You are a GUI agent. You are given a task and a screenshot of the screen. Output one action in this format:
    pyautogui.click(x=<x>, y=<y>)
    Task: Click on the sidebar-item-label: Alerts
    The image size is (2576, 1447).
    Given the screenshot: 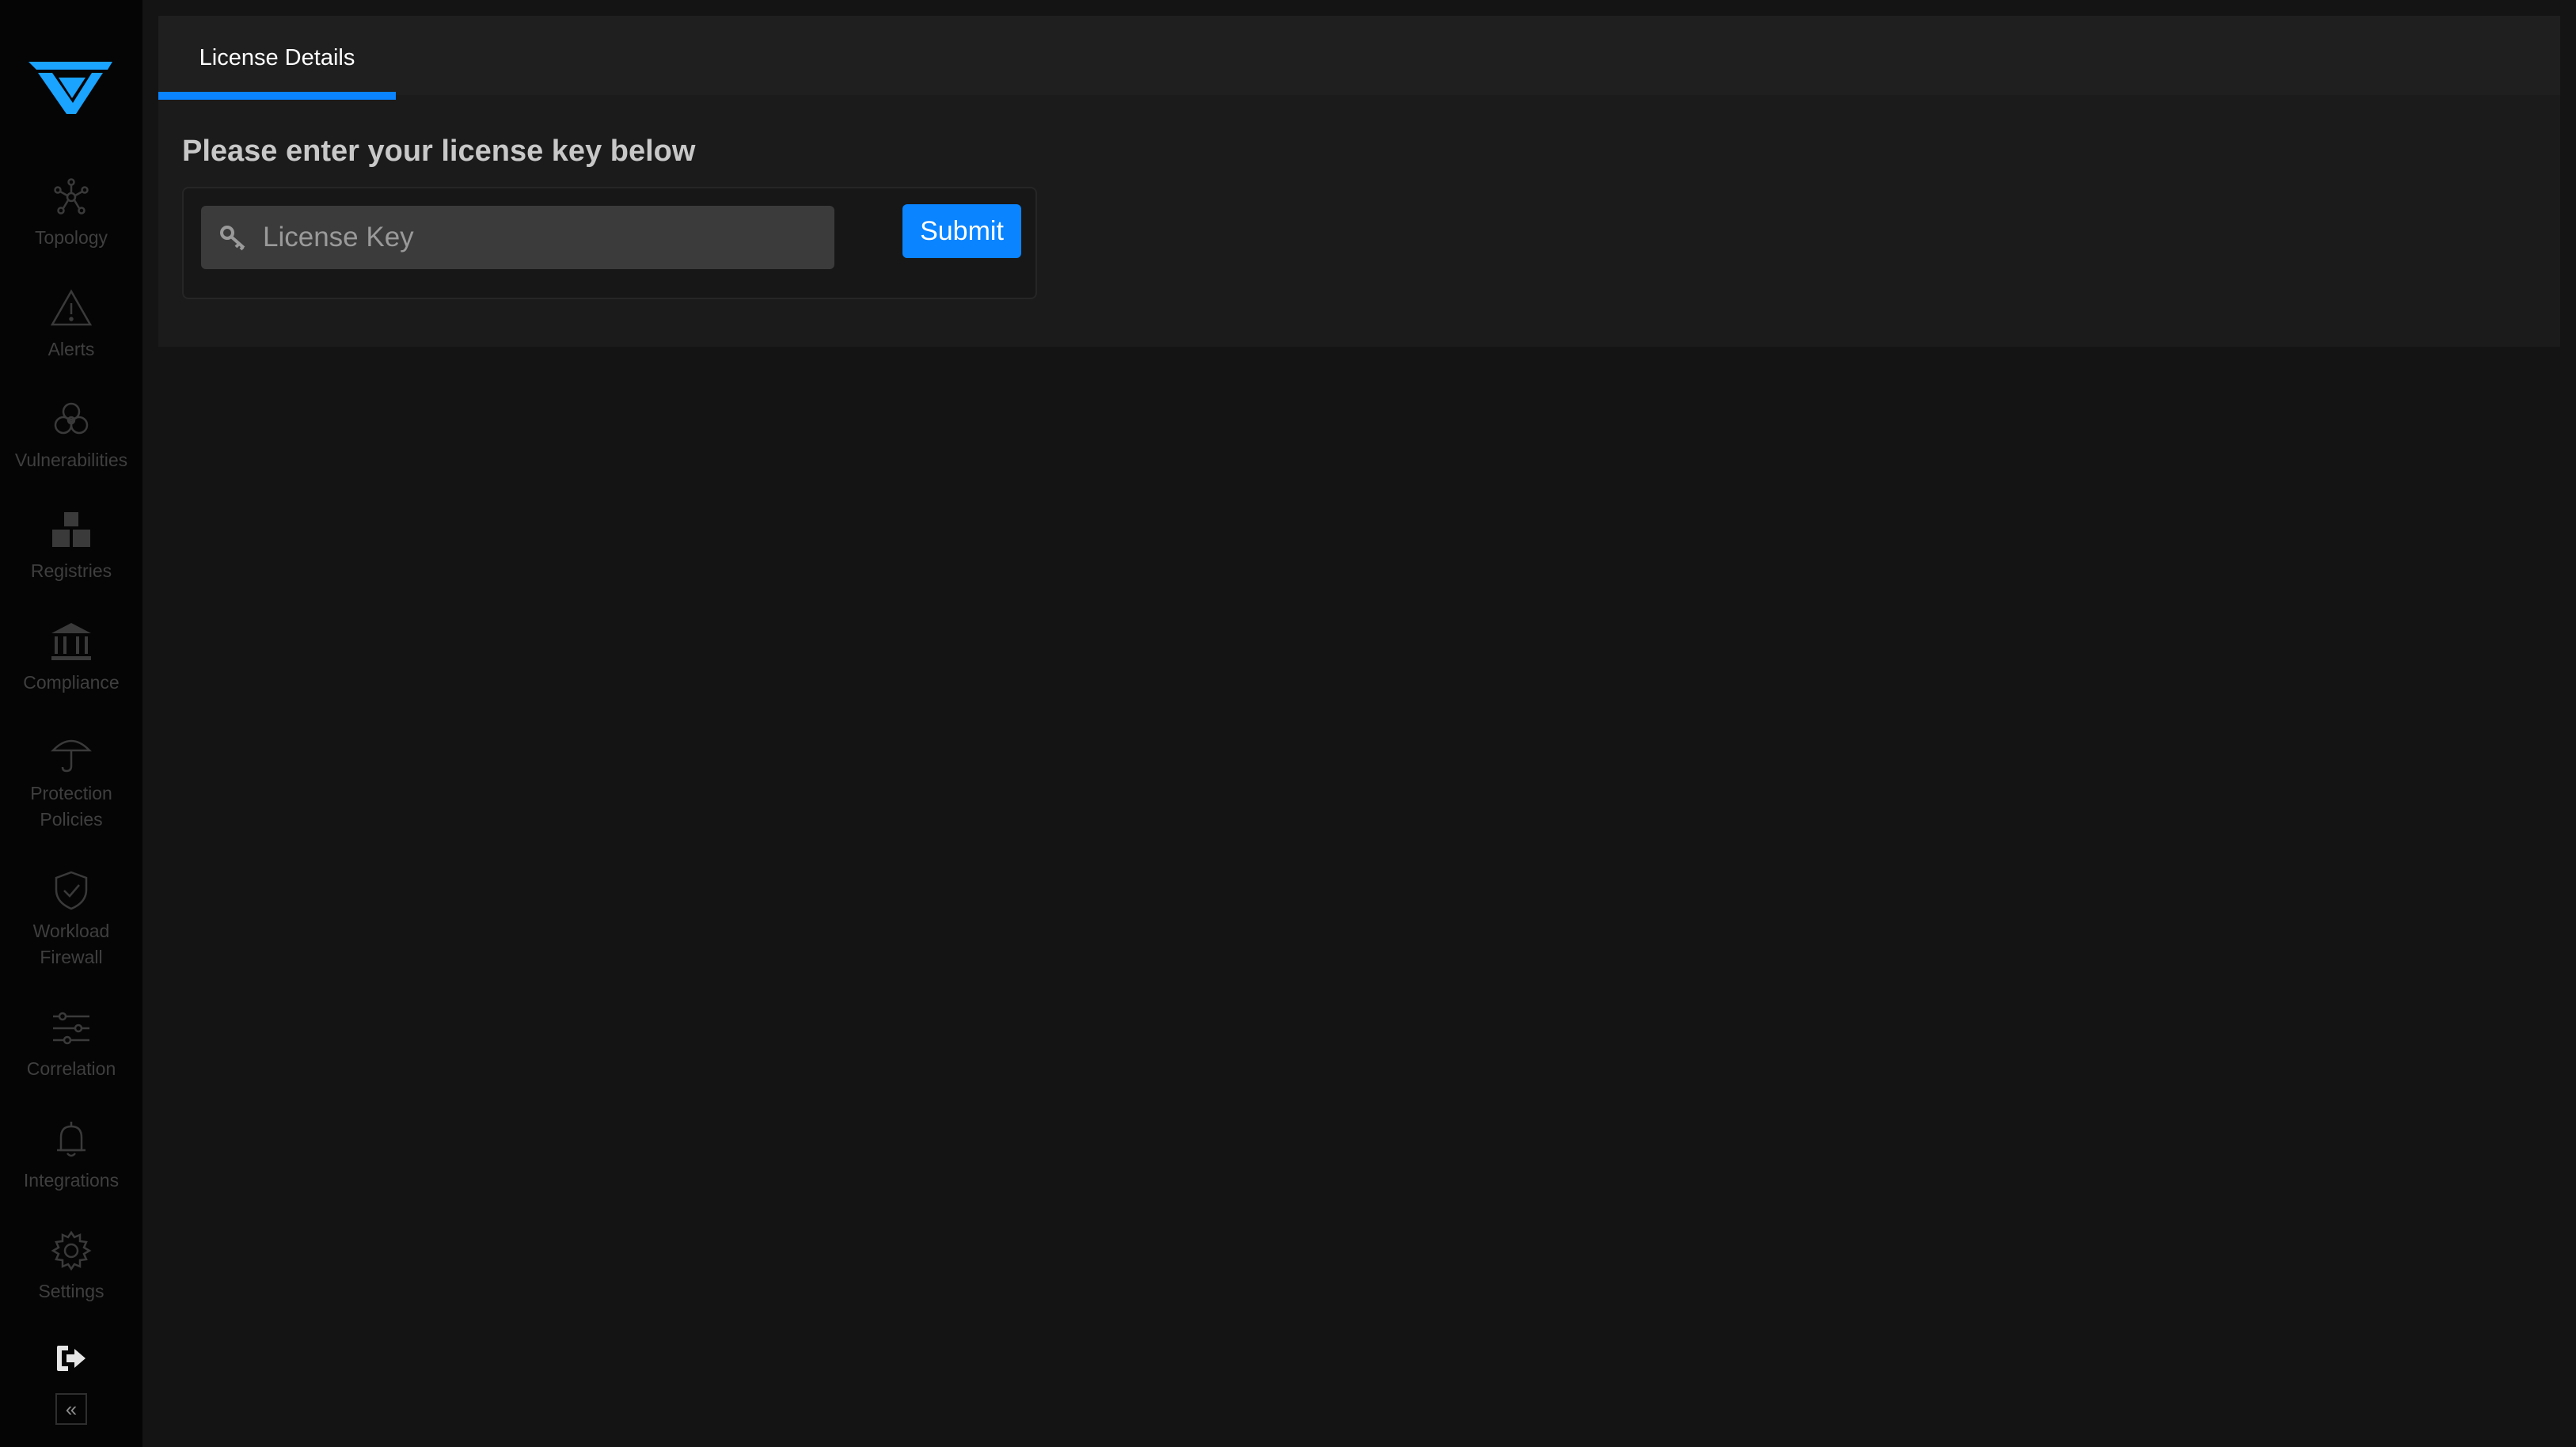 What is the action you would take?
    pyautogui.click(x=71, y=349)
    